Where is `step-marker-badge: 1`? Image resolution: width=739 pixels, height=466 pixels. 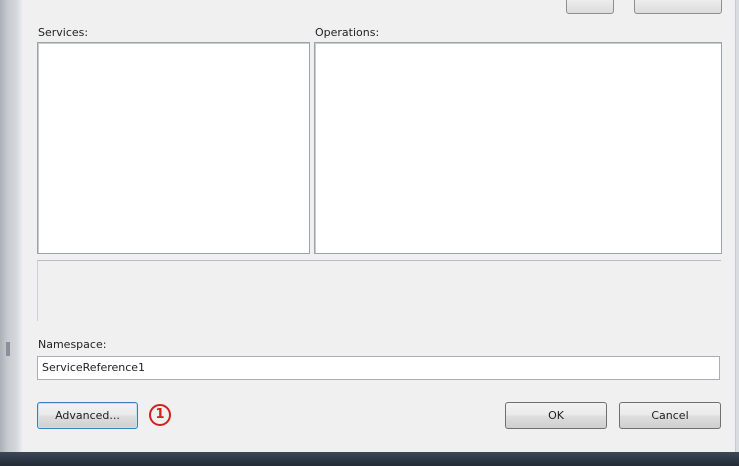 step-marker-badge: 1 is located at coordinates (160, 415).